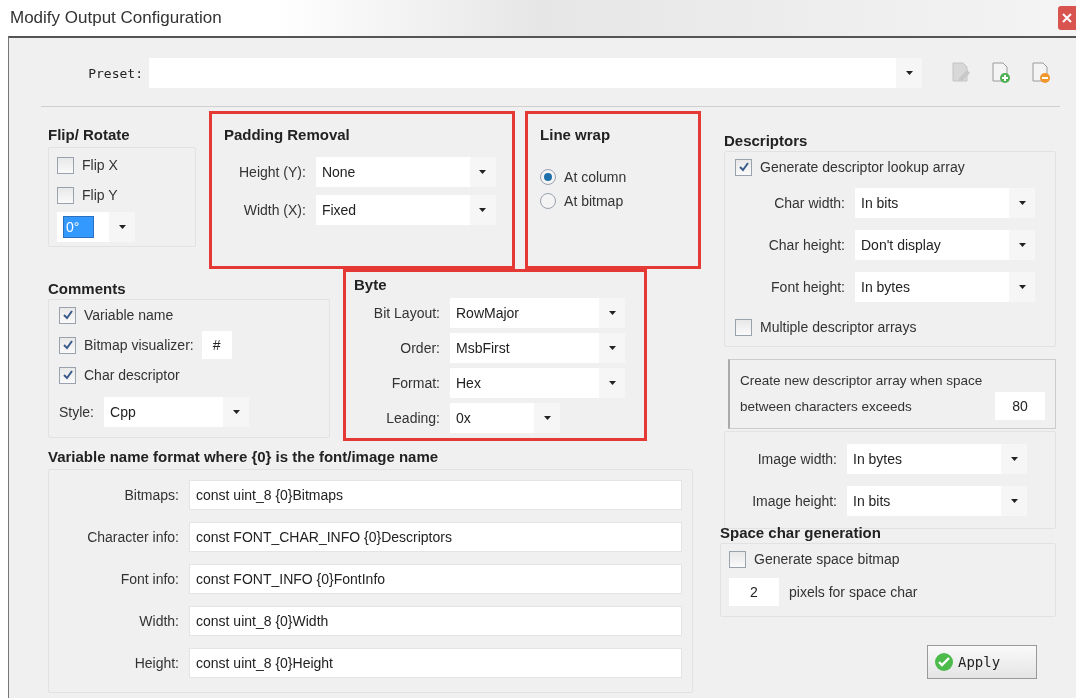 This screenshot has height=698, width=1076. Describe the element at coordinates (537, 347) in the screenshot. I see `dropdown: MsbFirst` at that location.